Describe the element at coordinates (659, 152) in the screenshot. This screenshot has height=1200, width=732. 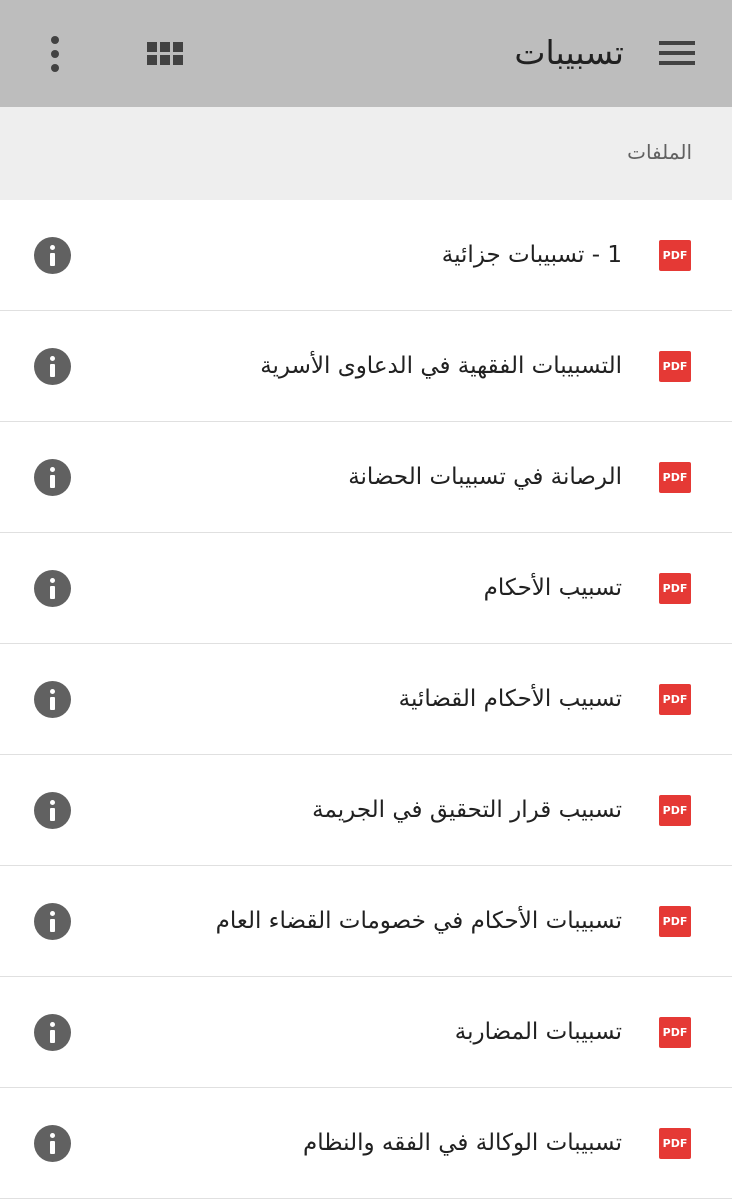
I see `section-title: الملفات` at that location.